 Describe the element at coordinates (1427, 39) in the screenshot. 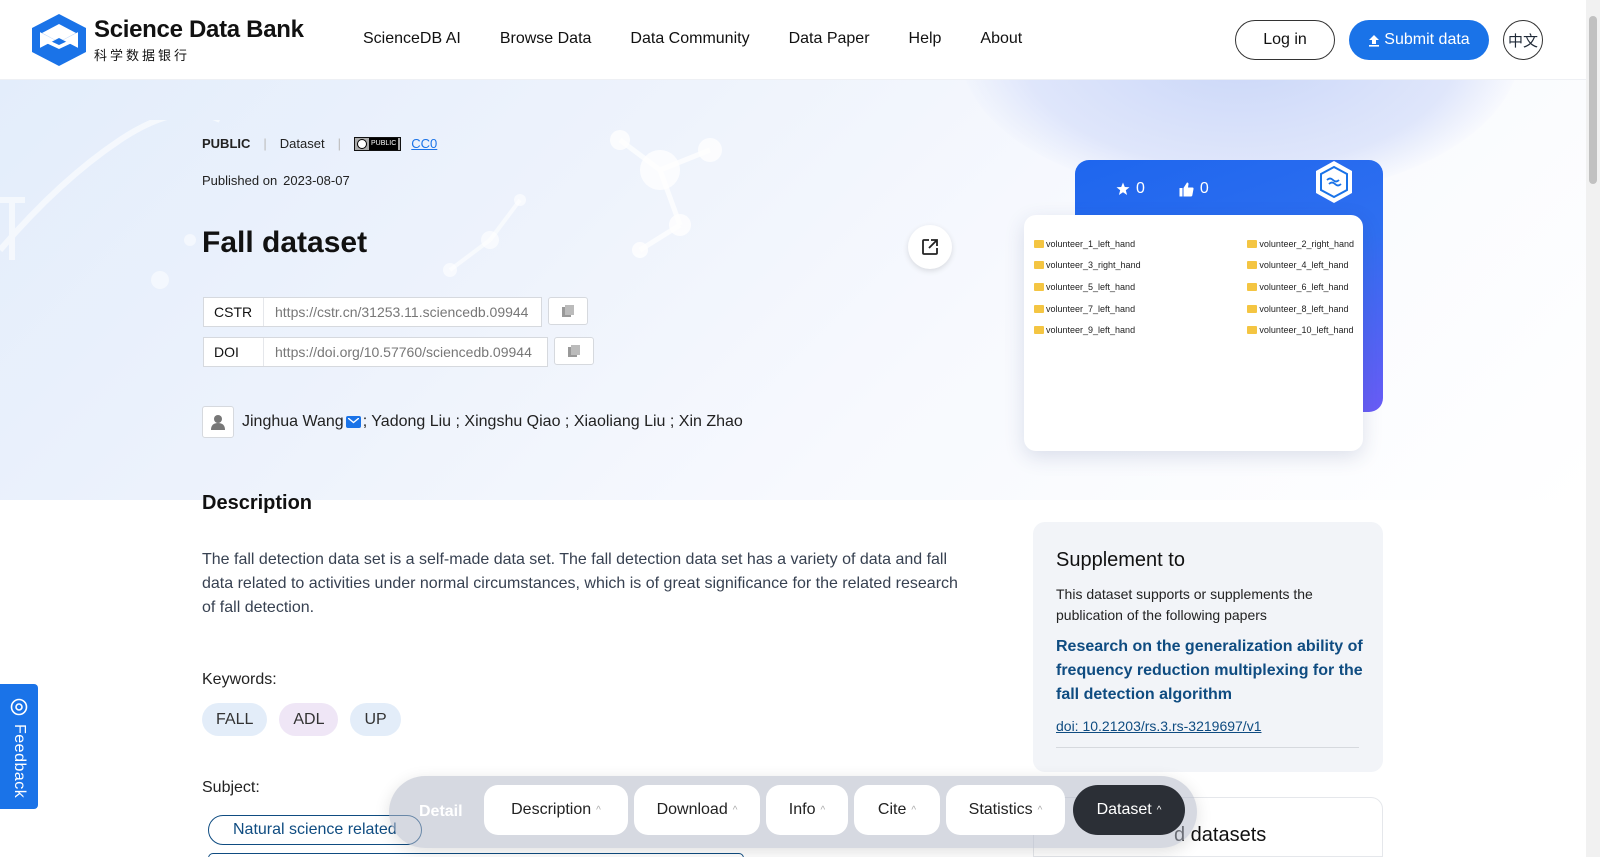

I see `submit-data-label: Submit data` at that location.